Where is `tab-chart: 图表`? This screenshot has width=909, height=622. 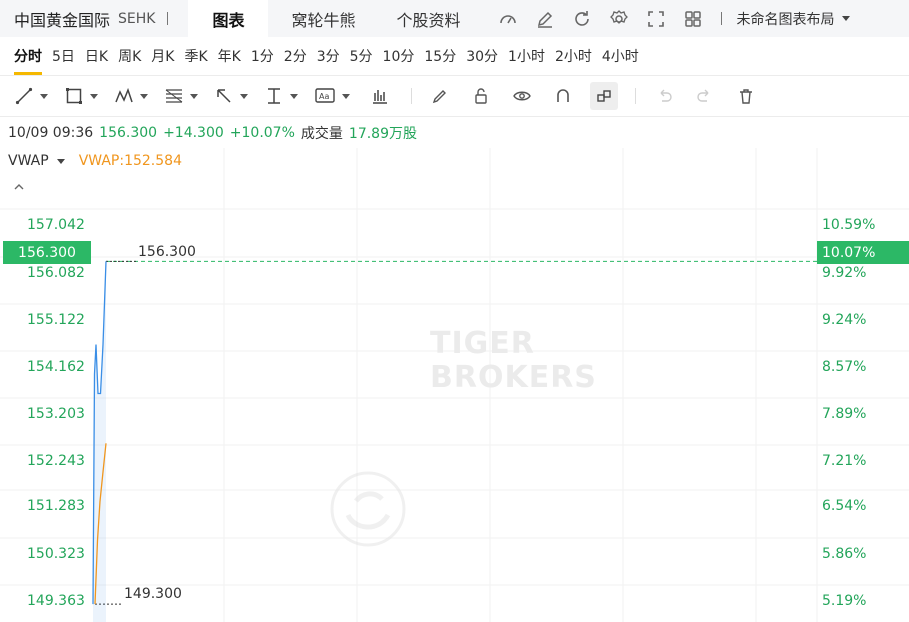 tab-chart: 图表 is located at coordinates (228, 18).